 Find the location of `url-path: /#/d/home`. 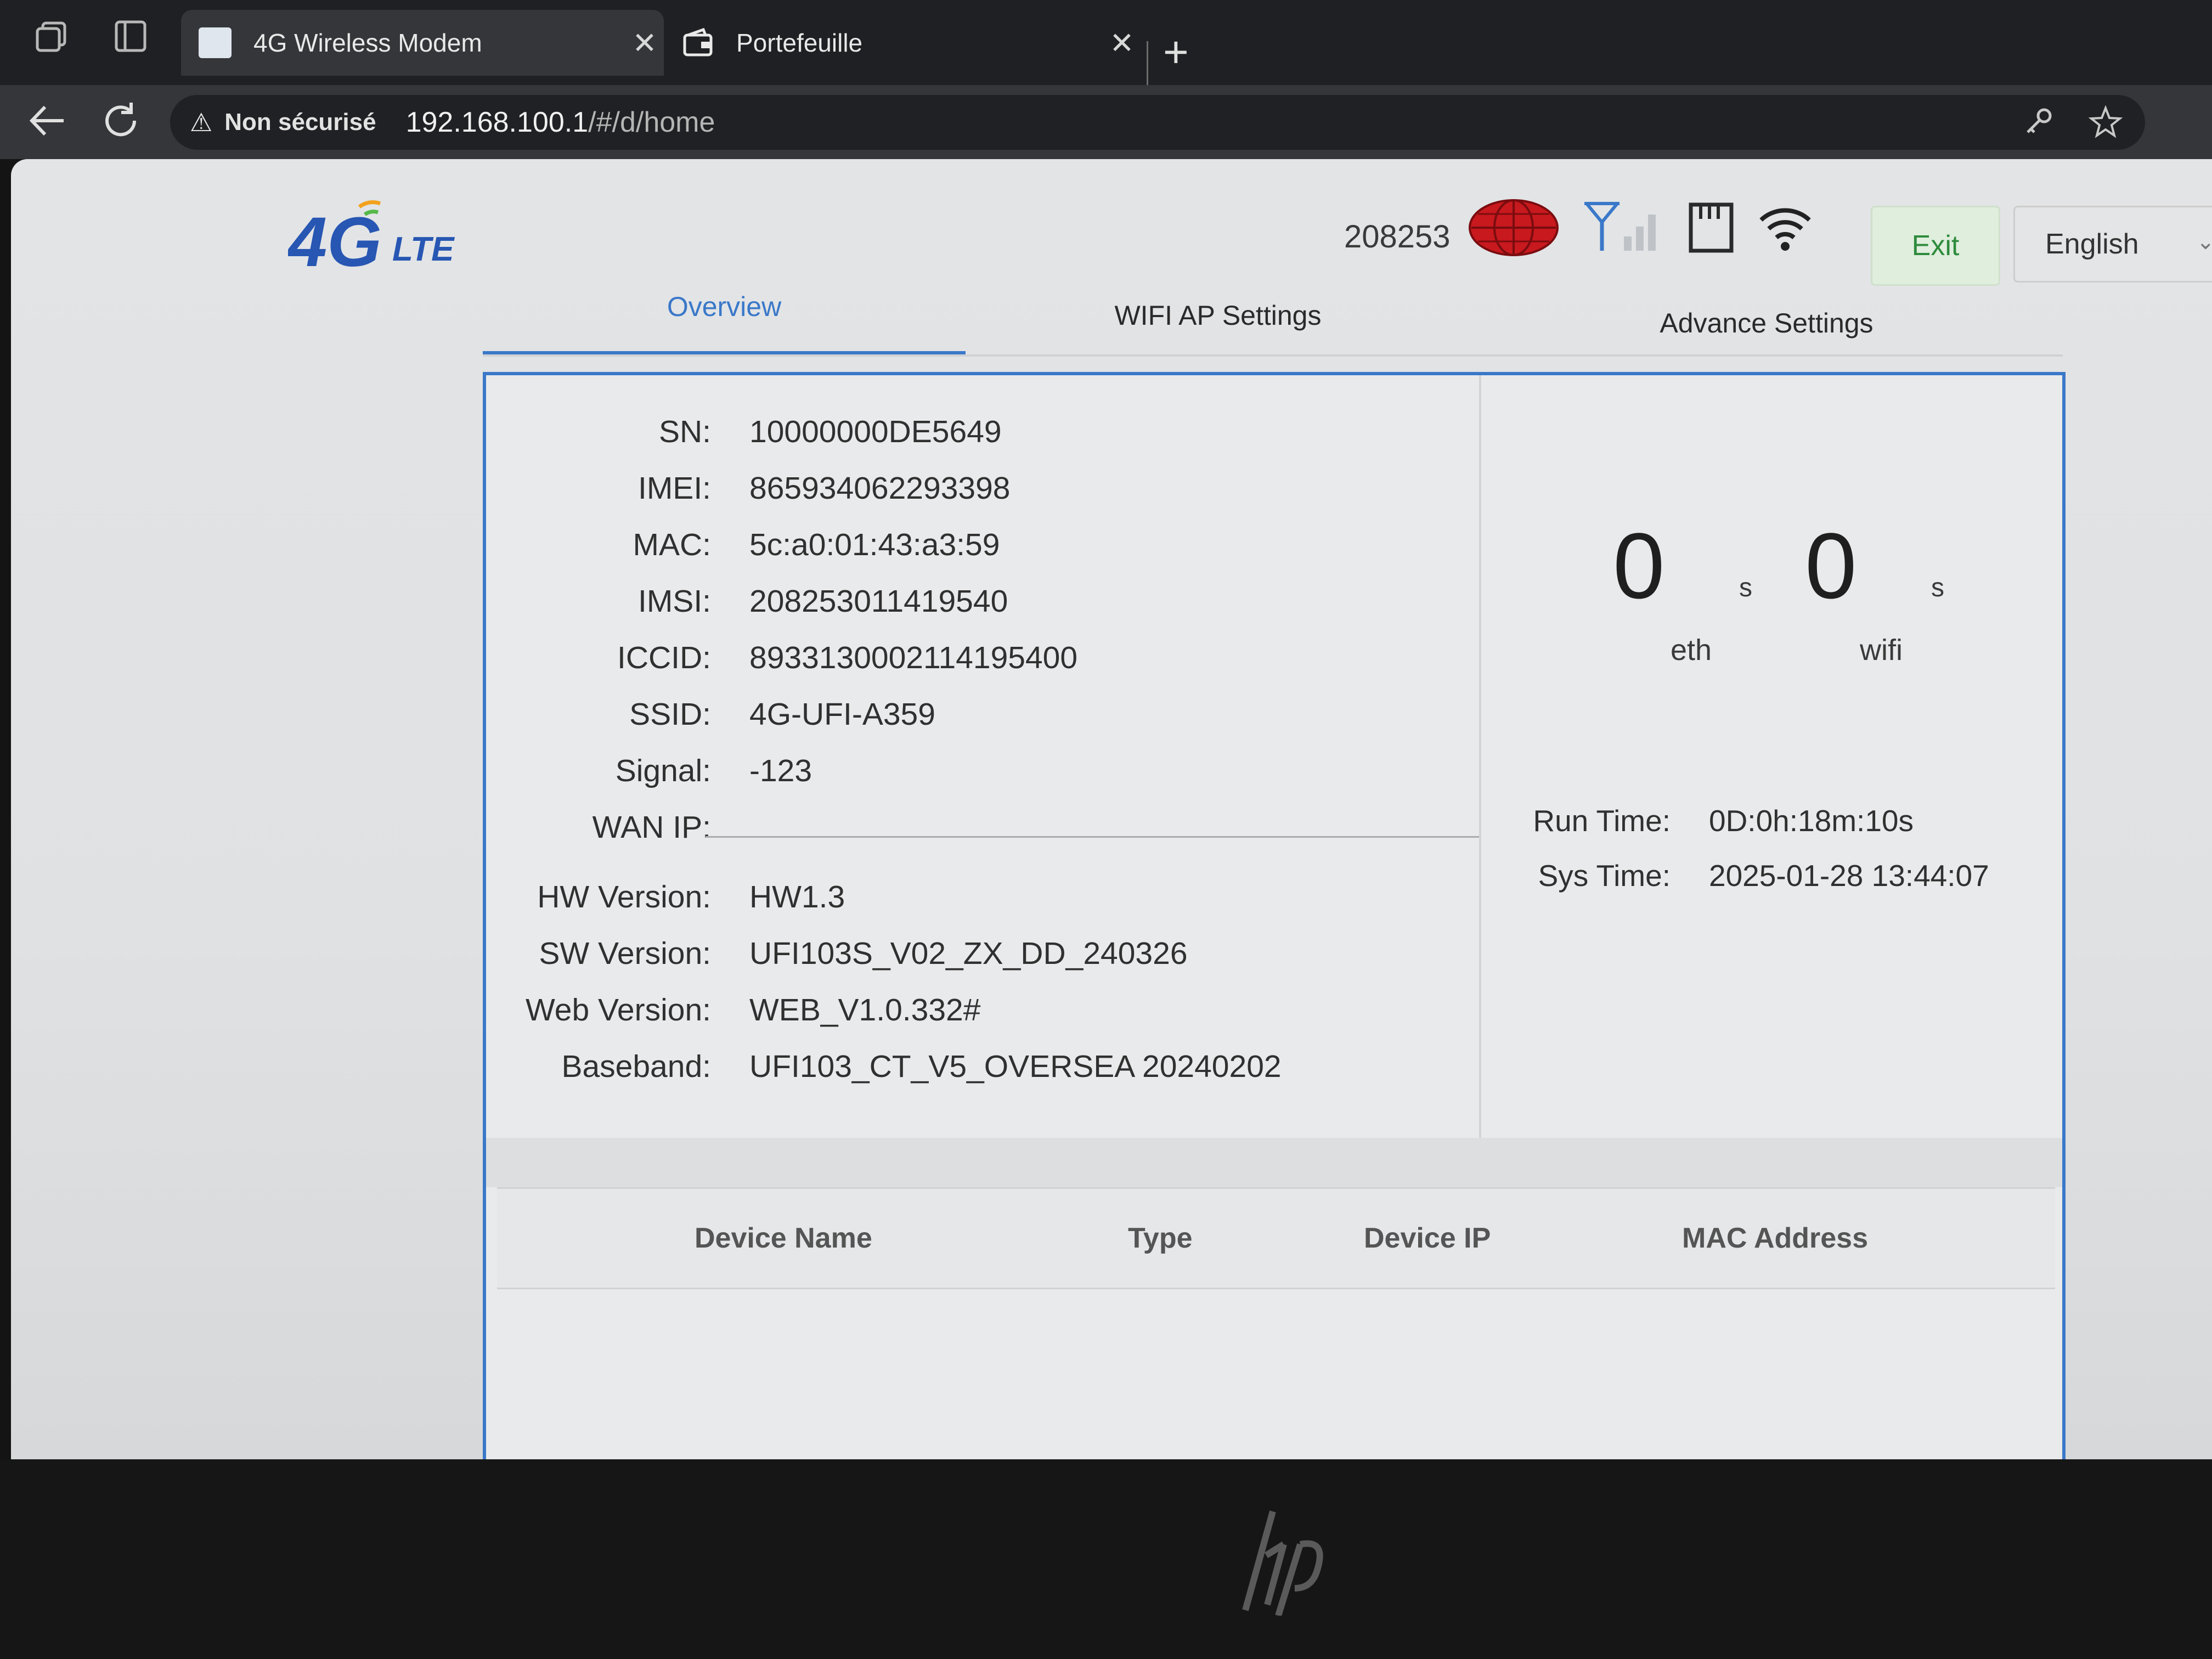

url-path: /#/d/home is located at coordinates (651, 122).